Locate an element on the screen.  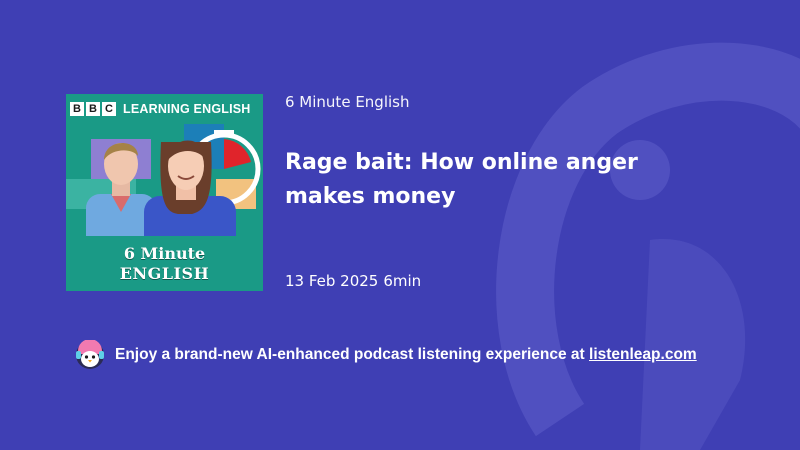
bbc-letter-c: C is located at coordinates (109, 109).